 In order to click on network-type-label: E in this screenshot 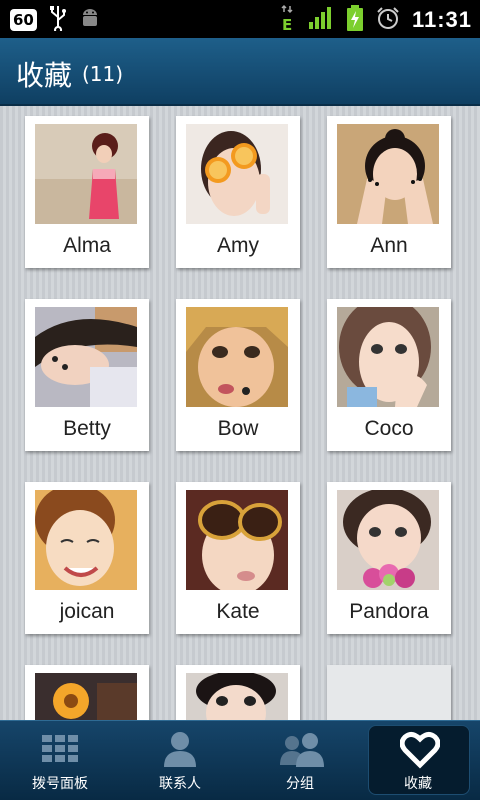, I will do `click(287, 24)`.